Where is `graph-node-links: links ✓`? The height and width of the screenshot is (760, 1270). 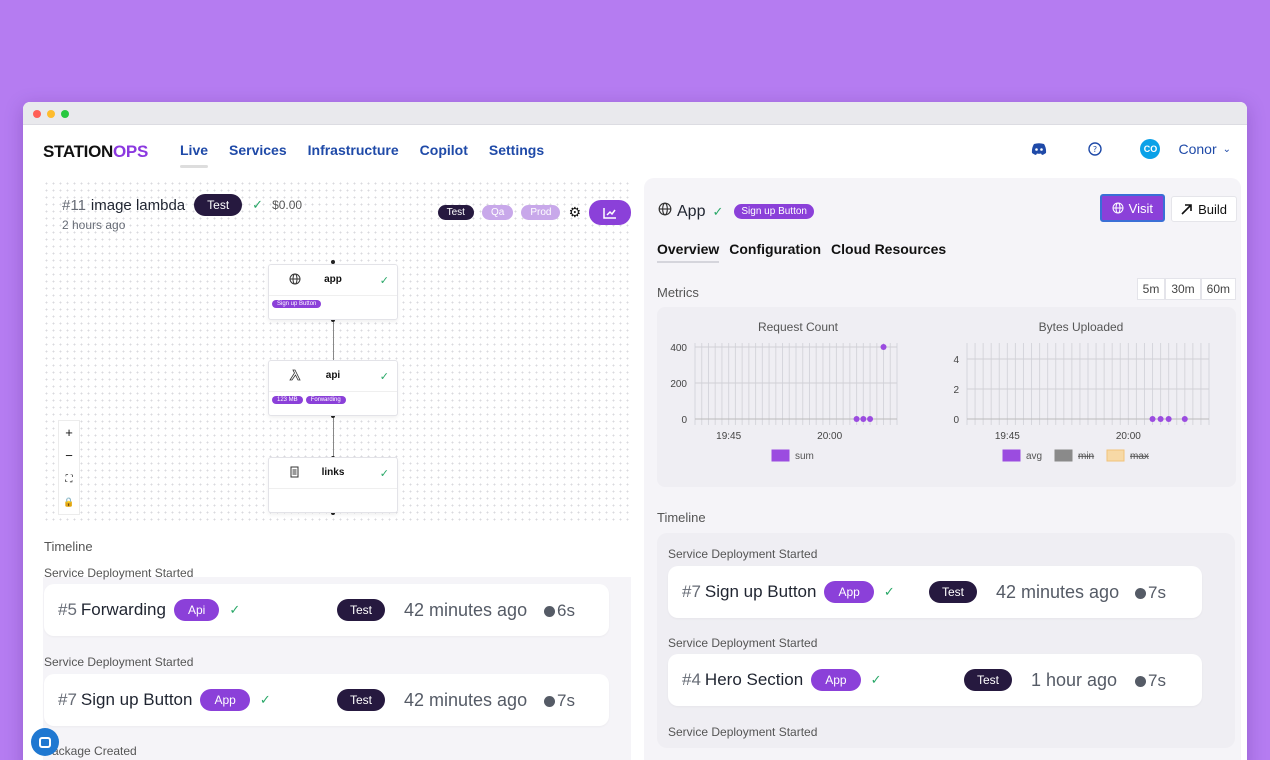 graph-node-links: links ✓ is located at coordinates (333, 485).